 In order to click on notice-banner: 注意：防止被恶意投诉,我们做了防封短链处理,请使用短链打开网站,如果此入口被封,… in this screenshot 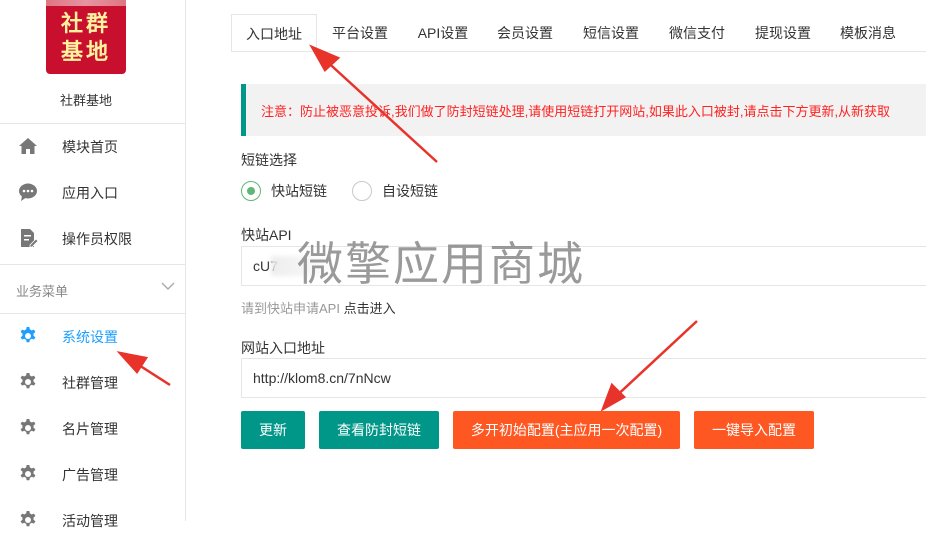, I will do `click(583, 110)`.